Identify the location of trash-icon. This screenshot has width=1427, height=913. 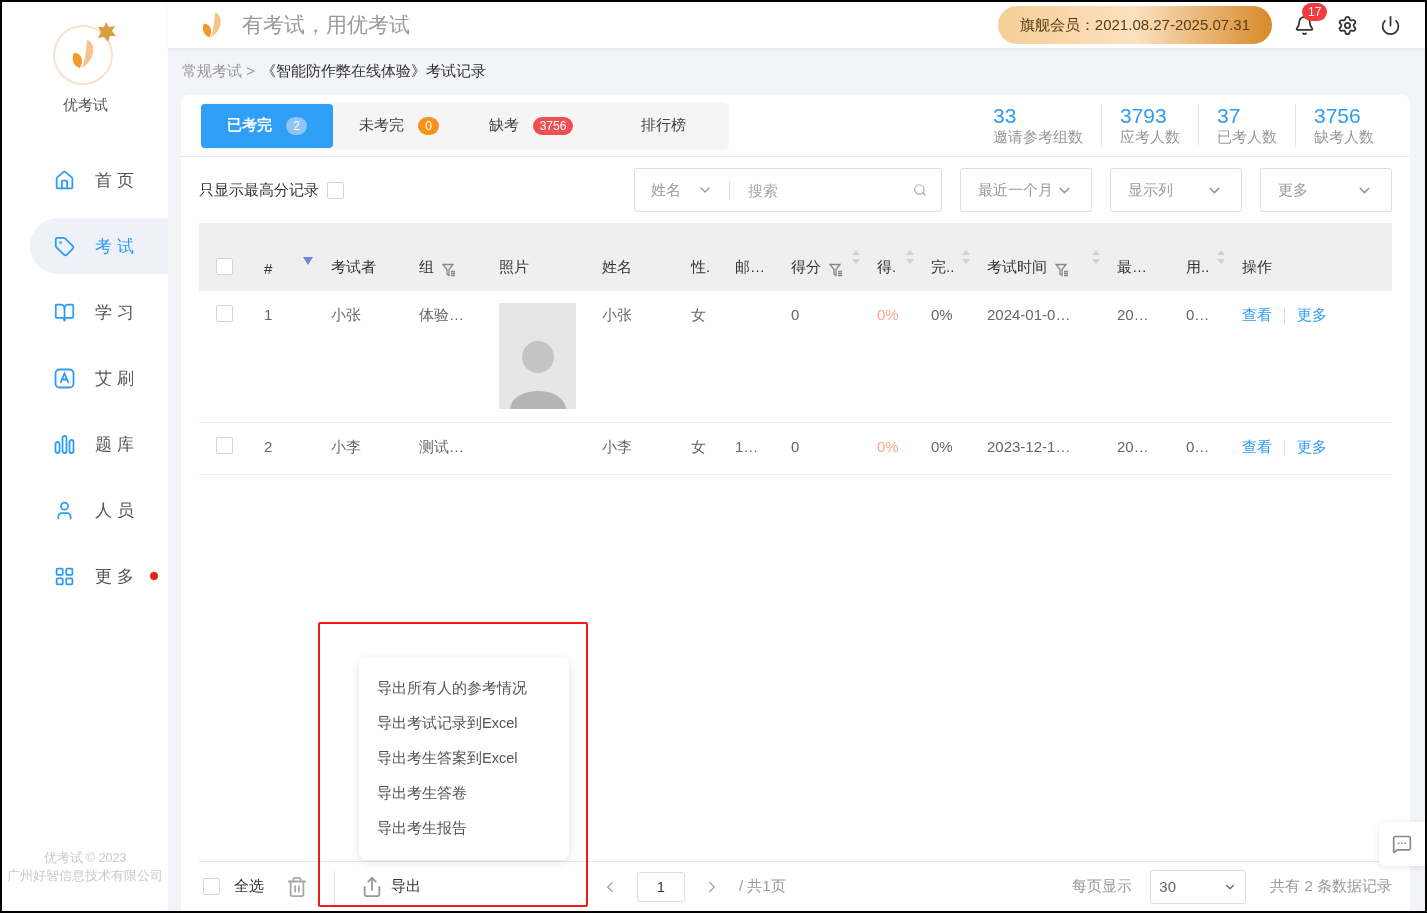
(297, 886).